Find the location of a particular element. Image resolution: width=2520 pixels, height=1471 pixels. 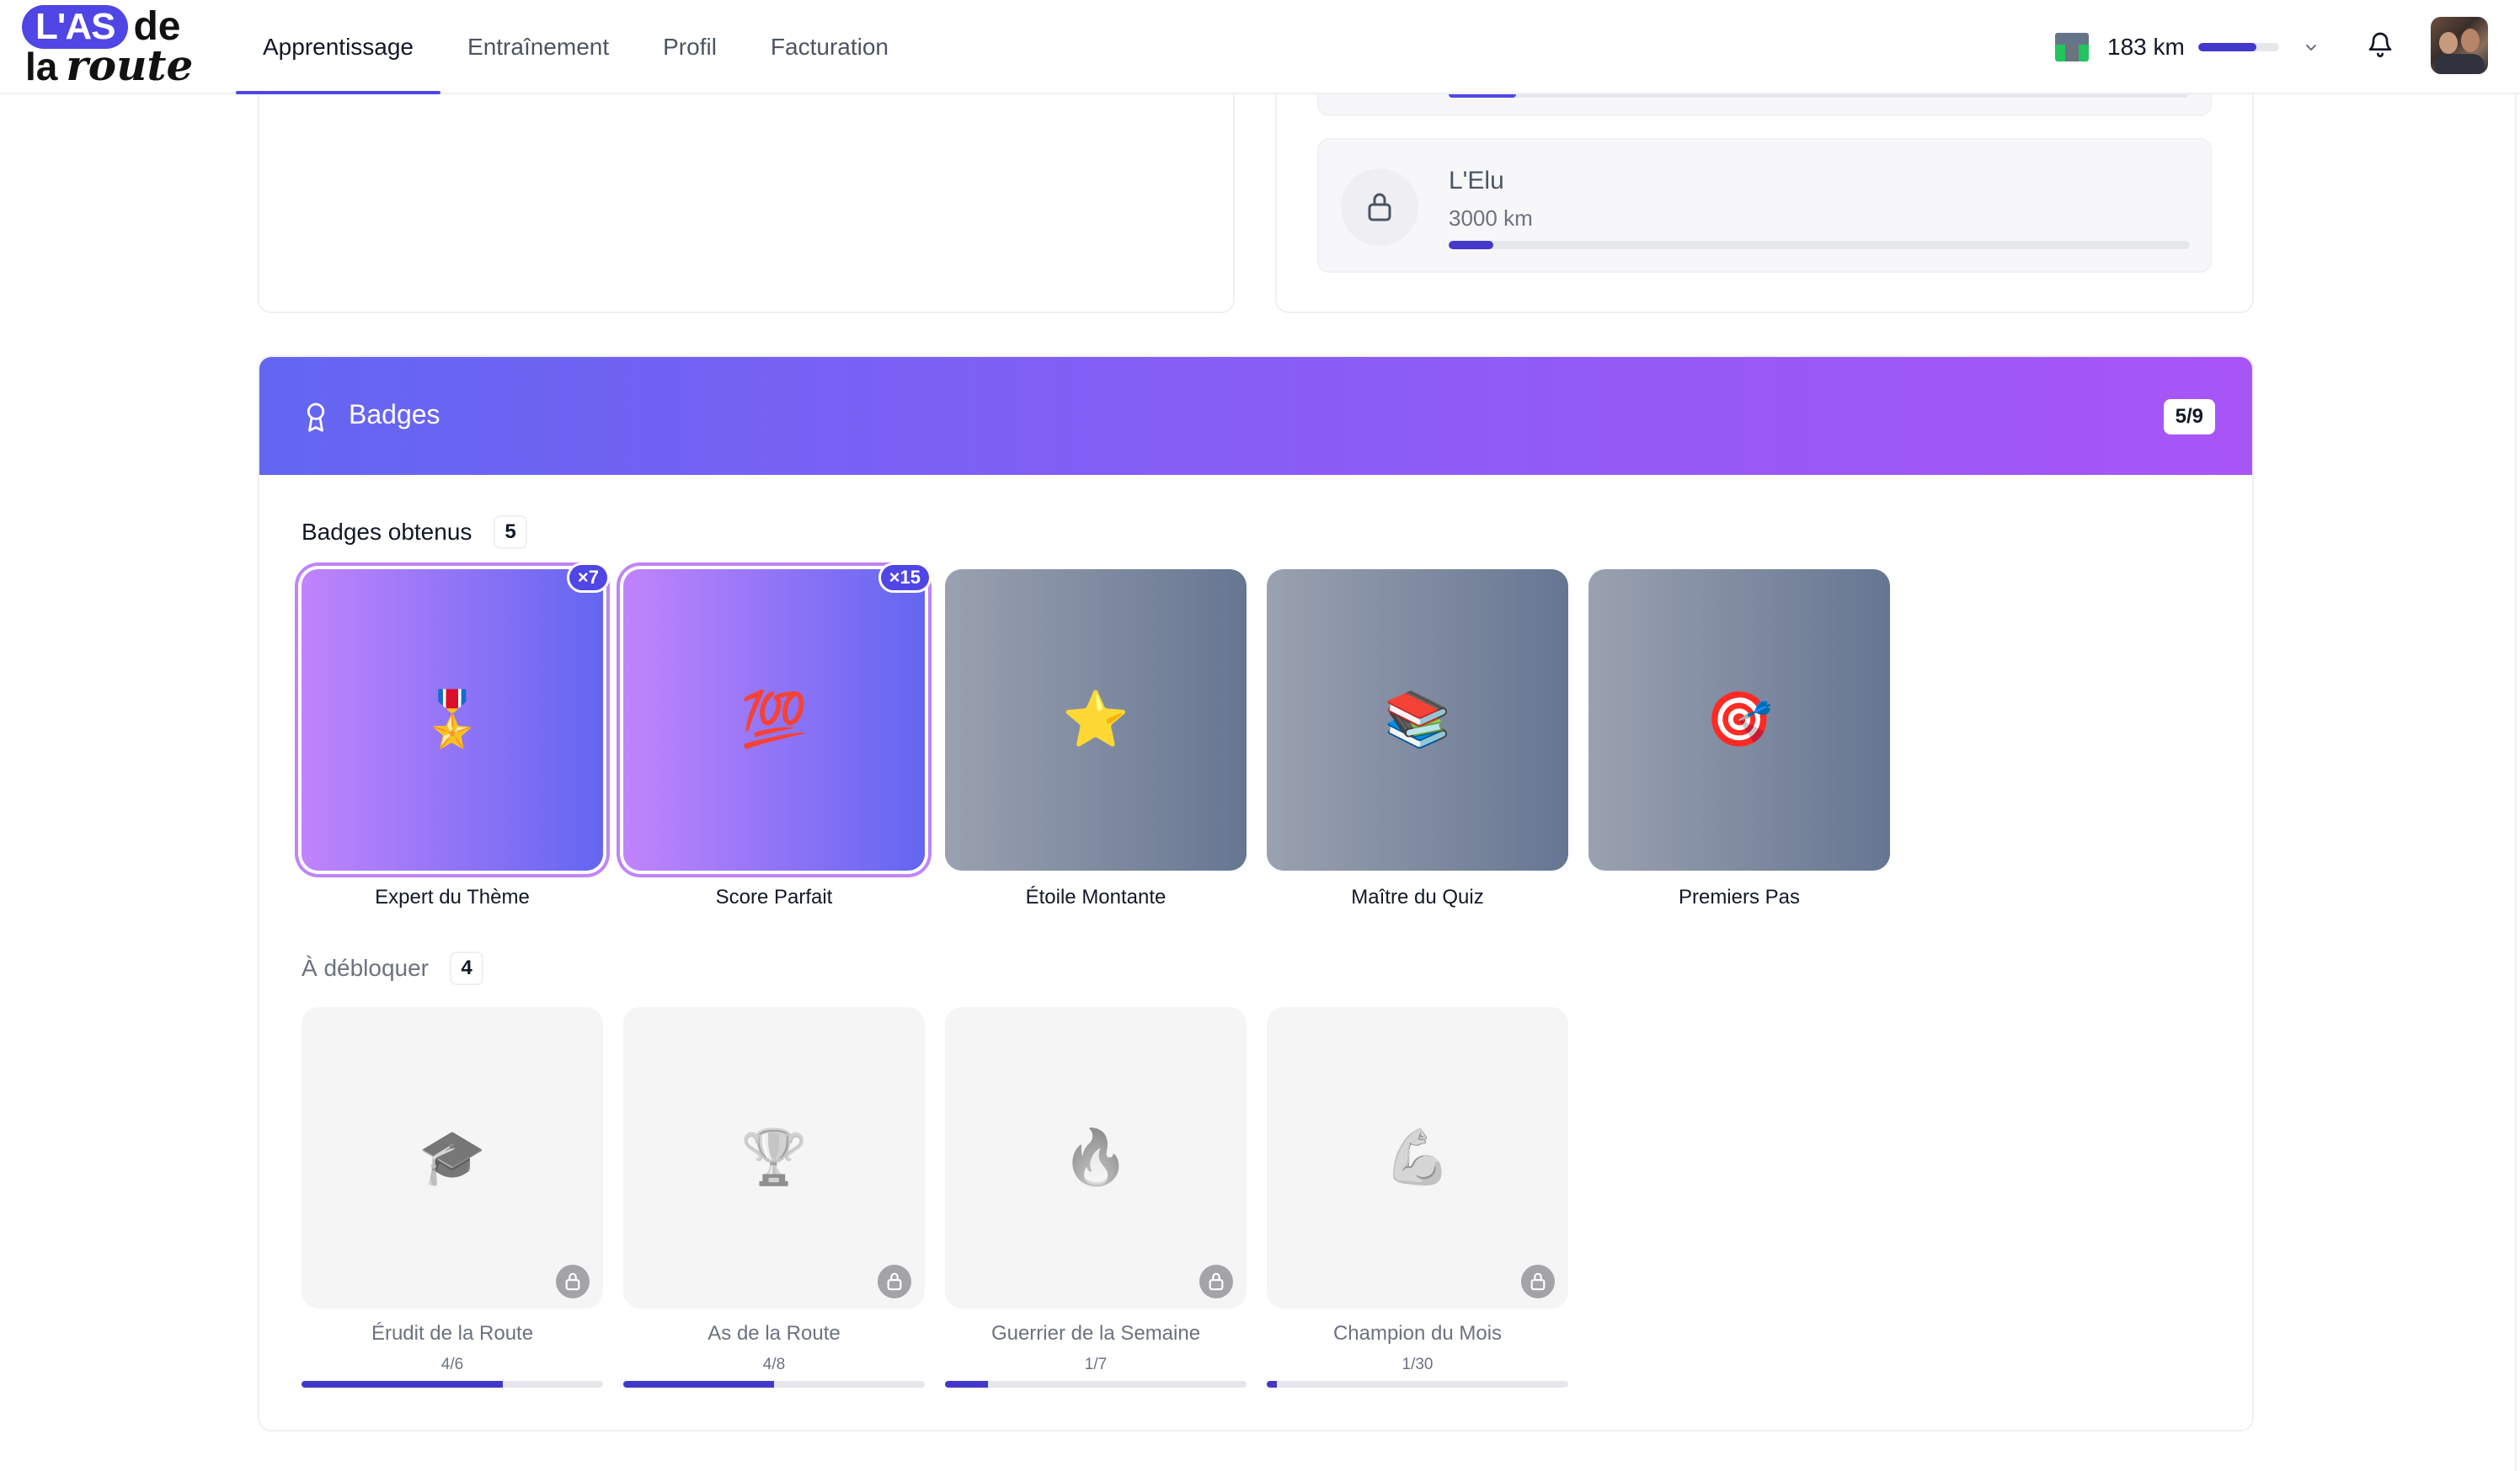

level-progress-track is located at coordinates (1819, 245).